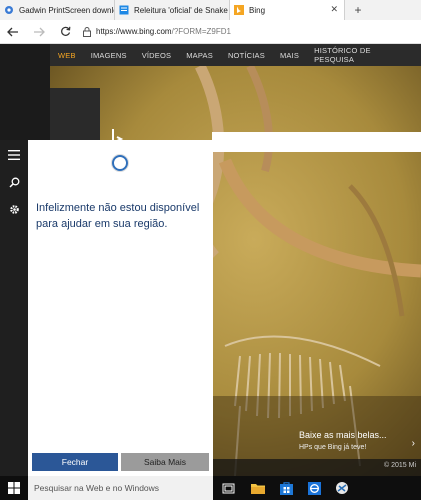 This screenshot has height=500, width=421. What do you see at coordinates (332, 447) in the screenshot?
I see `image-caption-subtitle: HPs que Bing já teve!` at bounding box center [332, 447].